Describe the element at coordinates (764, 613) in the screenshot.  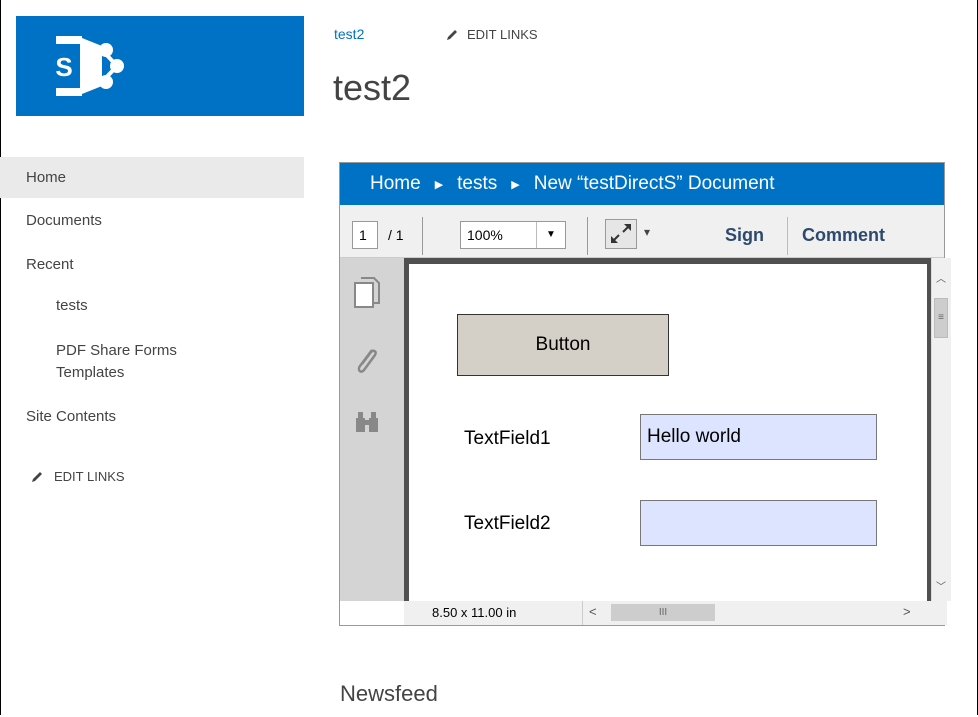
I see `horizontal-scrollbar: < III >` at that location.